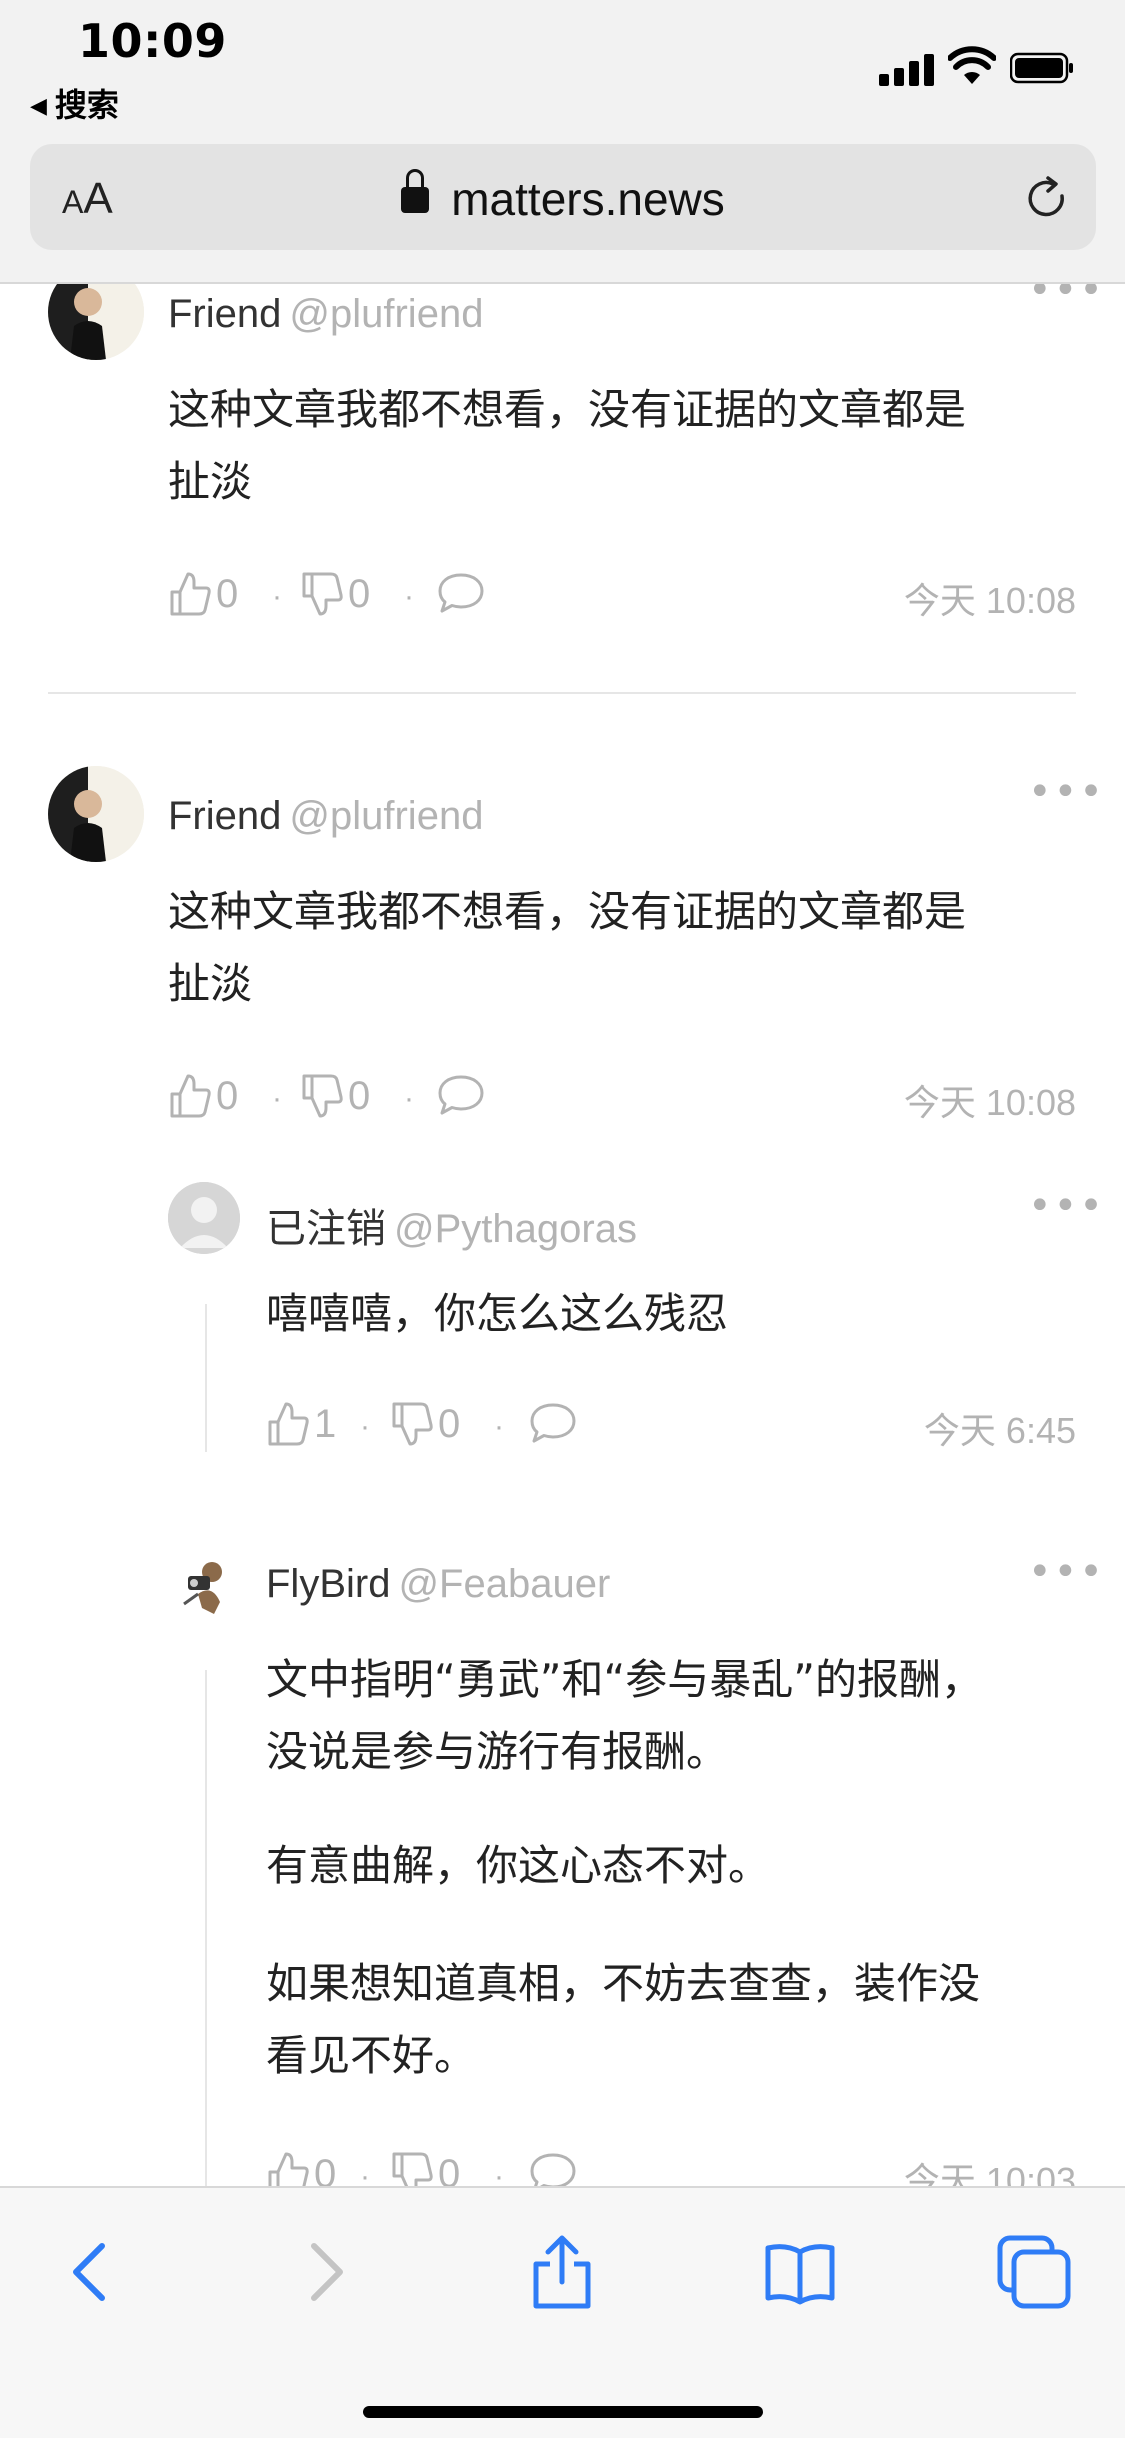 Image resolution: width=1125 pixels, height=2438 pixels. I want to click on comment-timestamp: 今天 10:03, so click(989, 2173).